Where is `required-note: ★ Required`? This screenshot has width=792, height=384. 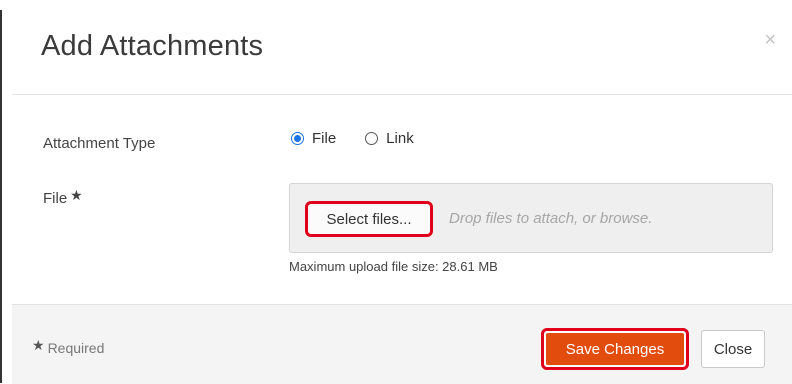
required-note: ★ Required is located at coordinates (68, 347).